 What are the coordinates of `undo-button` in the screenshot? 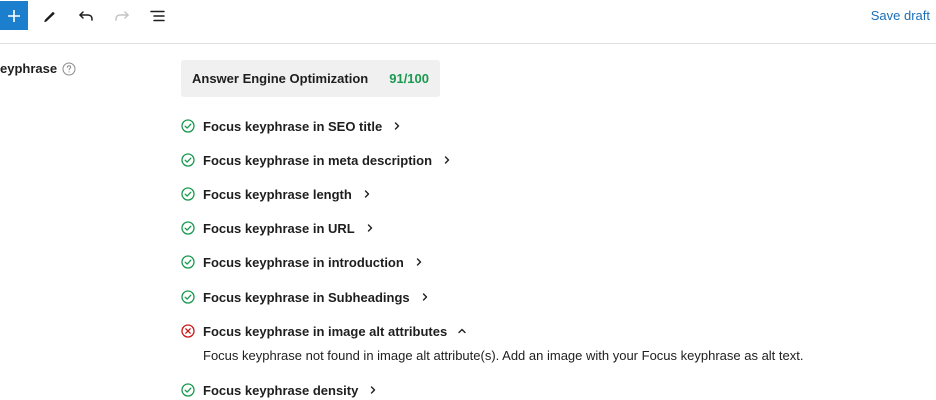 It's located at (86, 16).